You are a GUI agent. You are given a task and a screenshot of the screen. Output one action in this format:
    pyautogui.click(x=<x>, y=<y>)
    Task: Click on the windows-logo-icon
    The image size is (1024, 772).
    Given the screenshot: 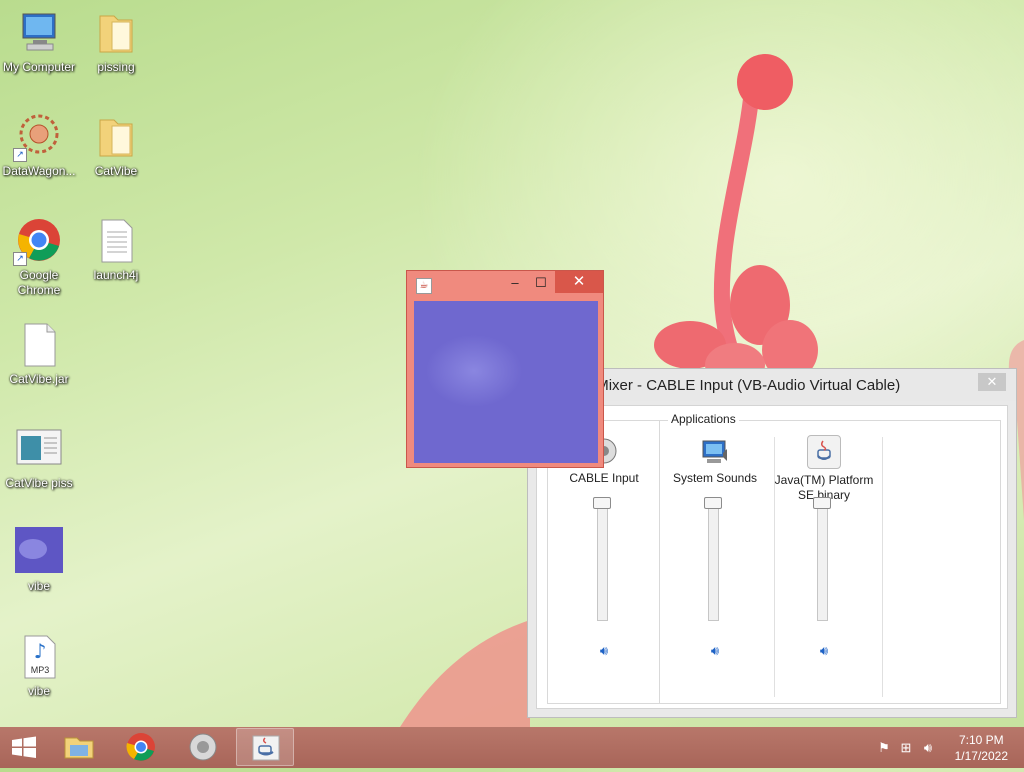 What is the action you would take?
    pyautogui.click(x=24, y=747)
    